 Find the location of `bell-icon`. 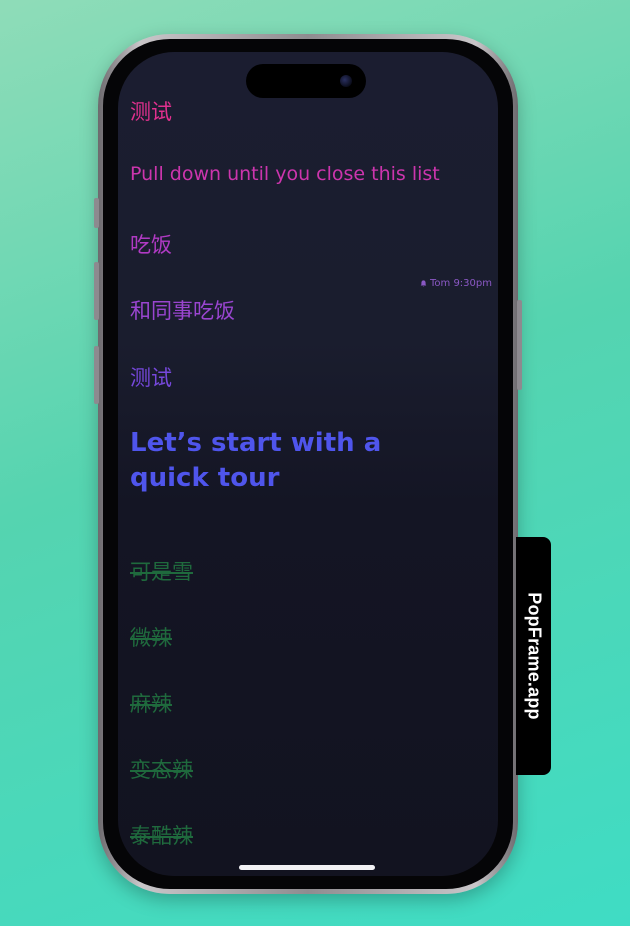

bell-icon is located at coordinates (423, 283).